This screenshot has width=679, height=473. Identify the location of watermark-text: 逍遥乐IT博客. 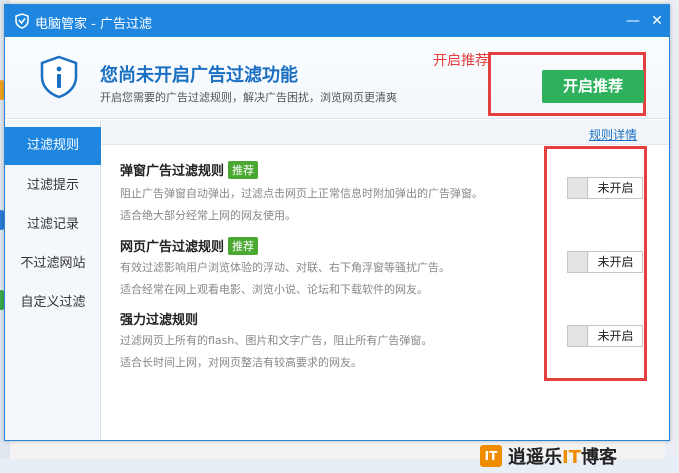
(562, 456).